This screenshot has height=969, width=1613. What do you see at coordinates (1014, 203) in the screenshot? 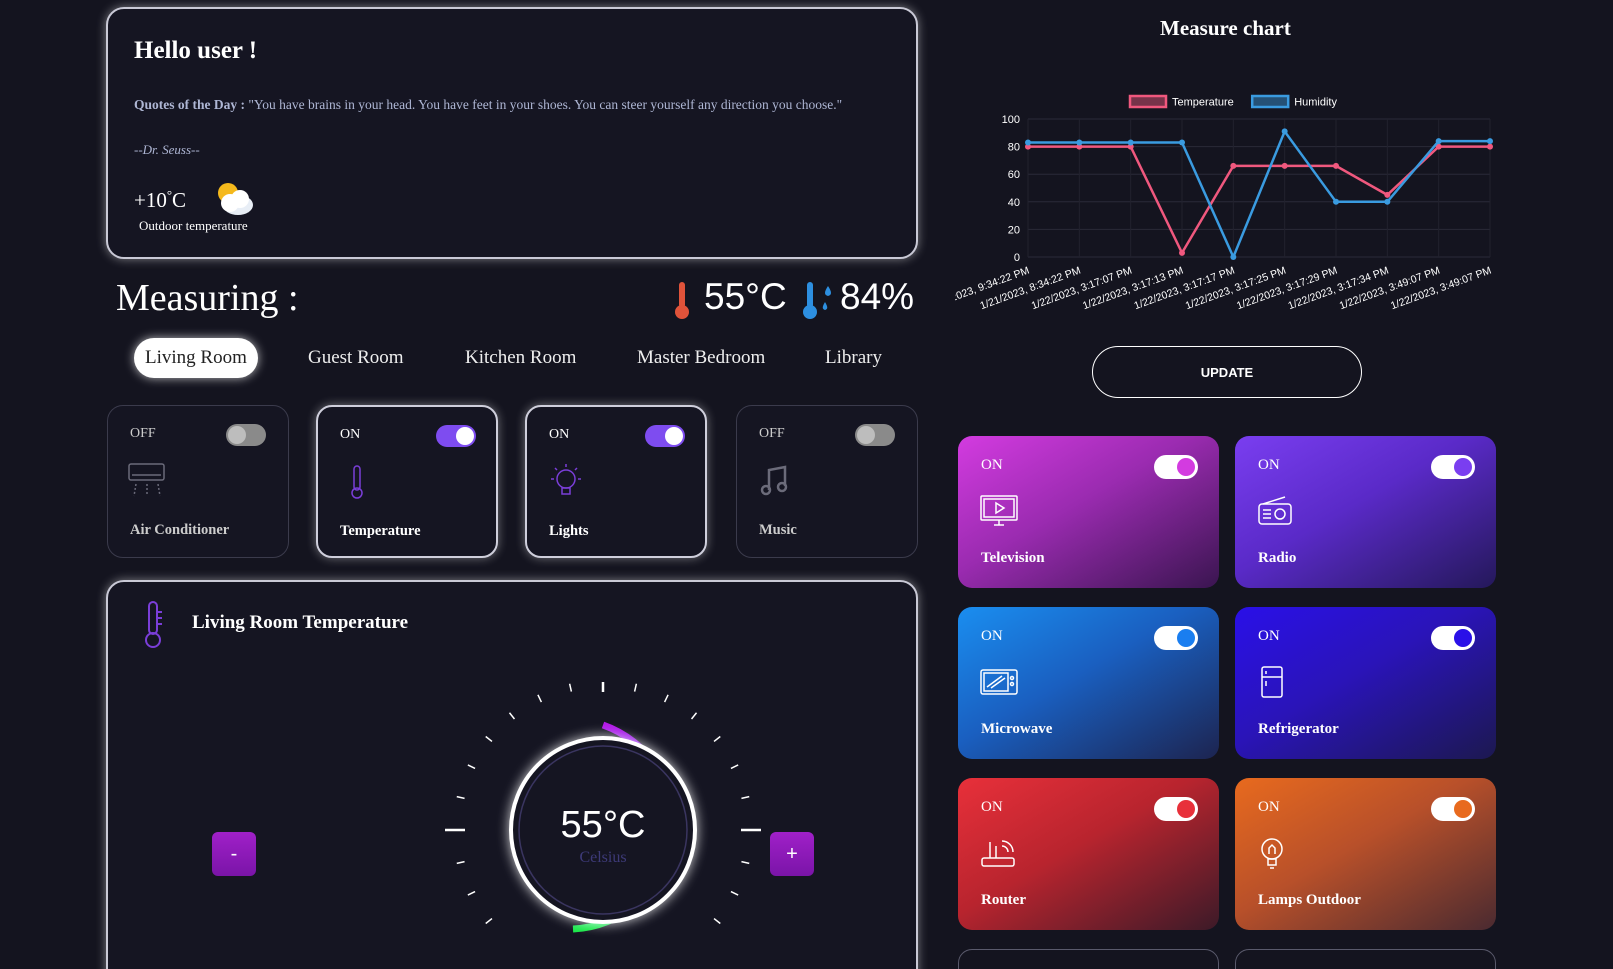
I see `chart-y-tick-label: 40` at bounding box center [1014, 203].